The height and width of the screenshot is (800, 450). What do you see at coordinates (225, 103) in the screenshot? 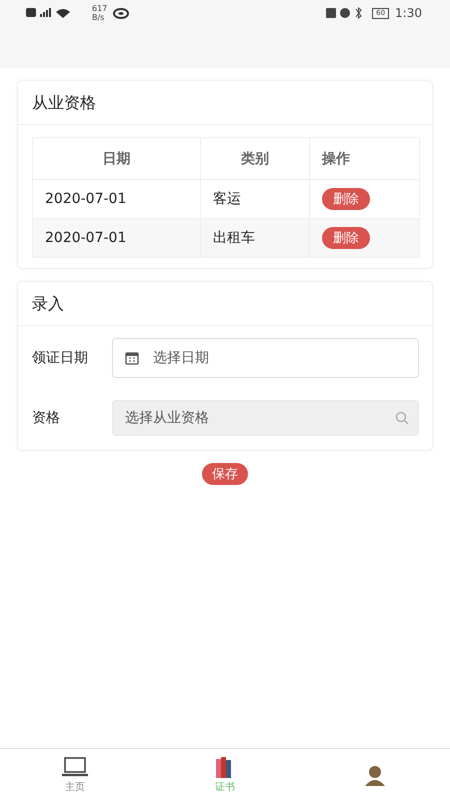
I see `card-title: 从业资格` at bounding box center [225, 103].